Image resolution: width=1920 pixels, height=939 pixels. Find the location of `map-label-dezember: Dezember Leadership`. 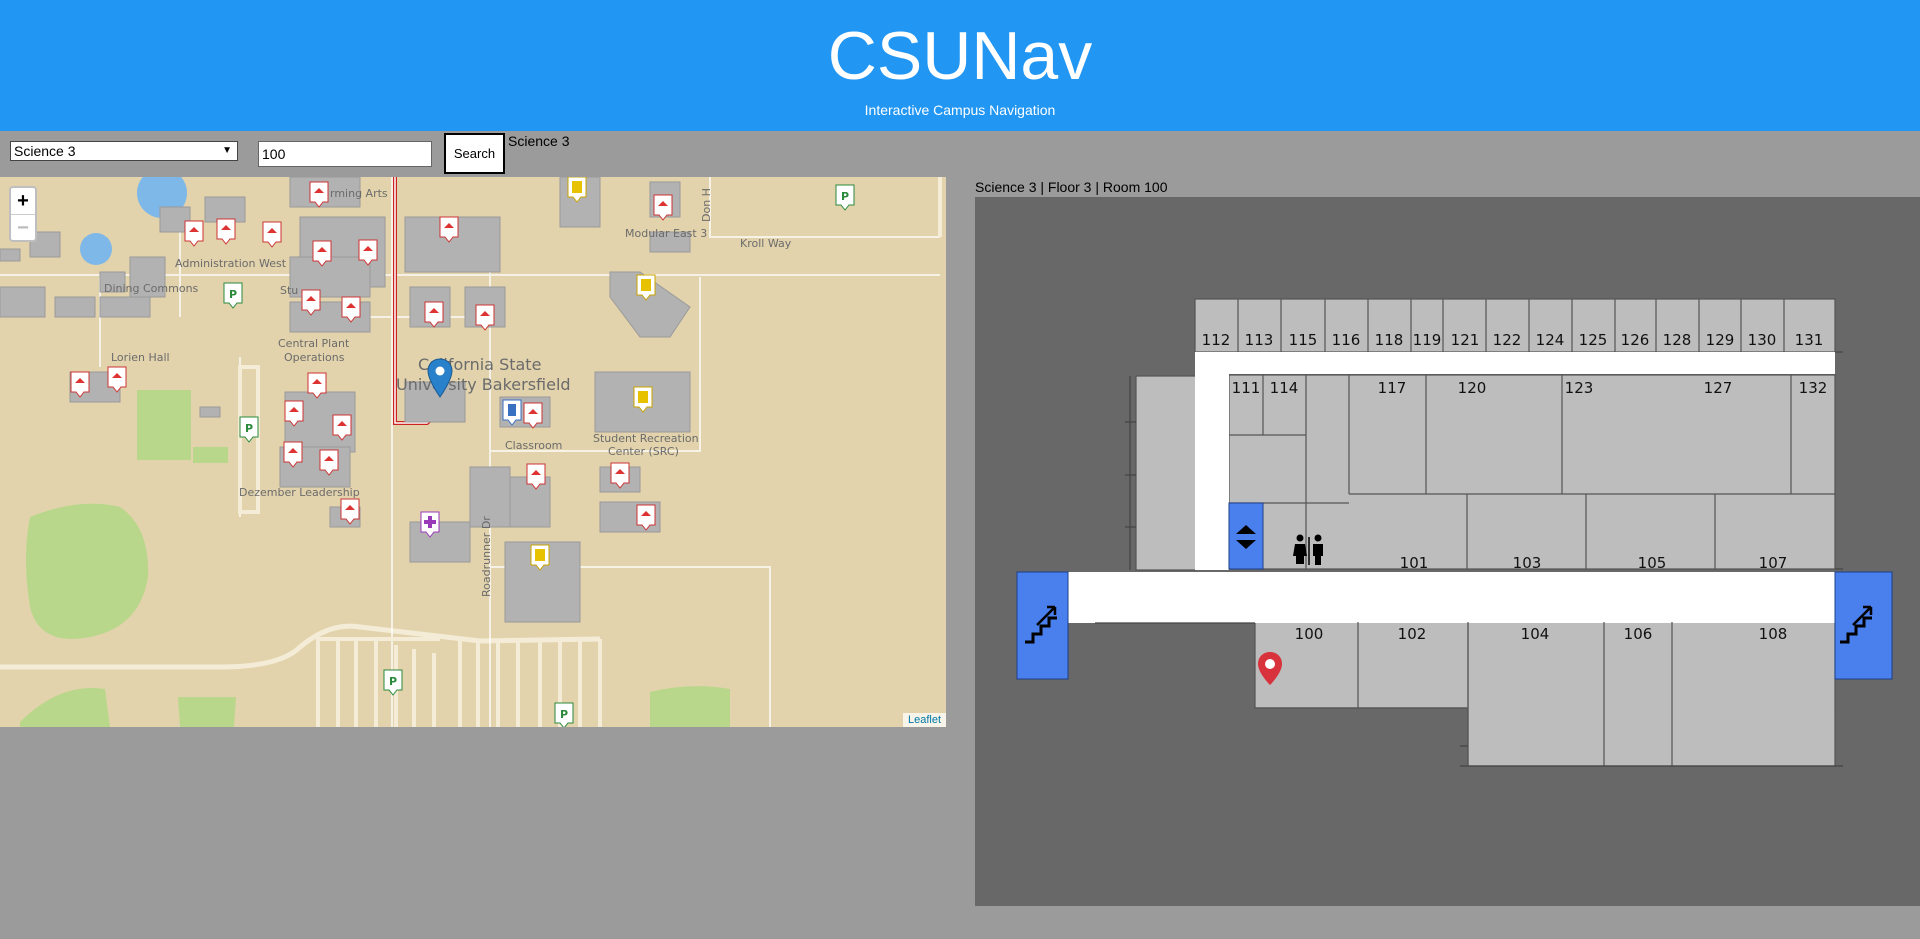

map-label-dezember: Dezember Leadership is located at coordinates (299, 492).